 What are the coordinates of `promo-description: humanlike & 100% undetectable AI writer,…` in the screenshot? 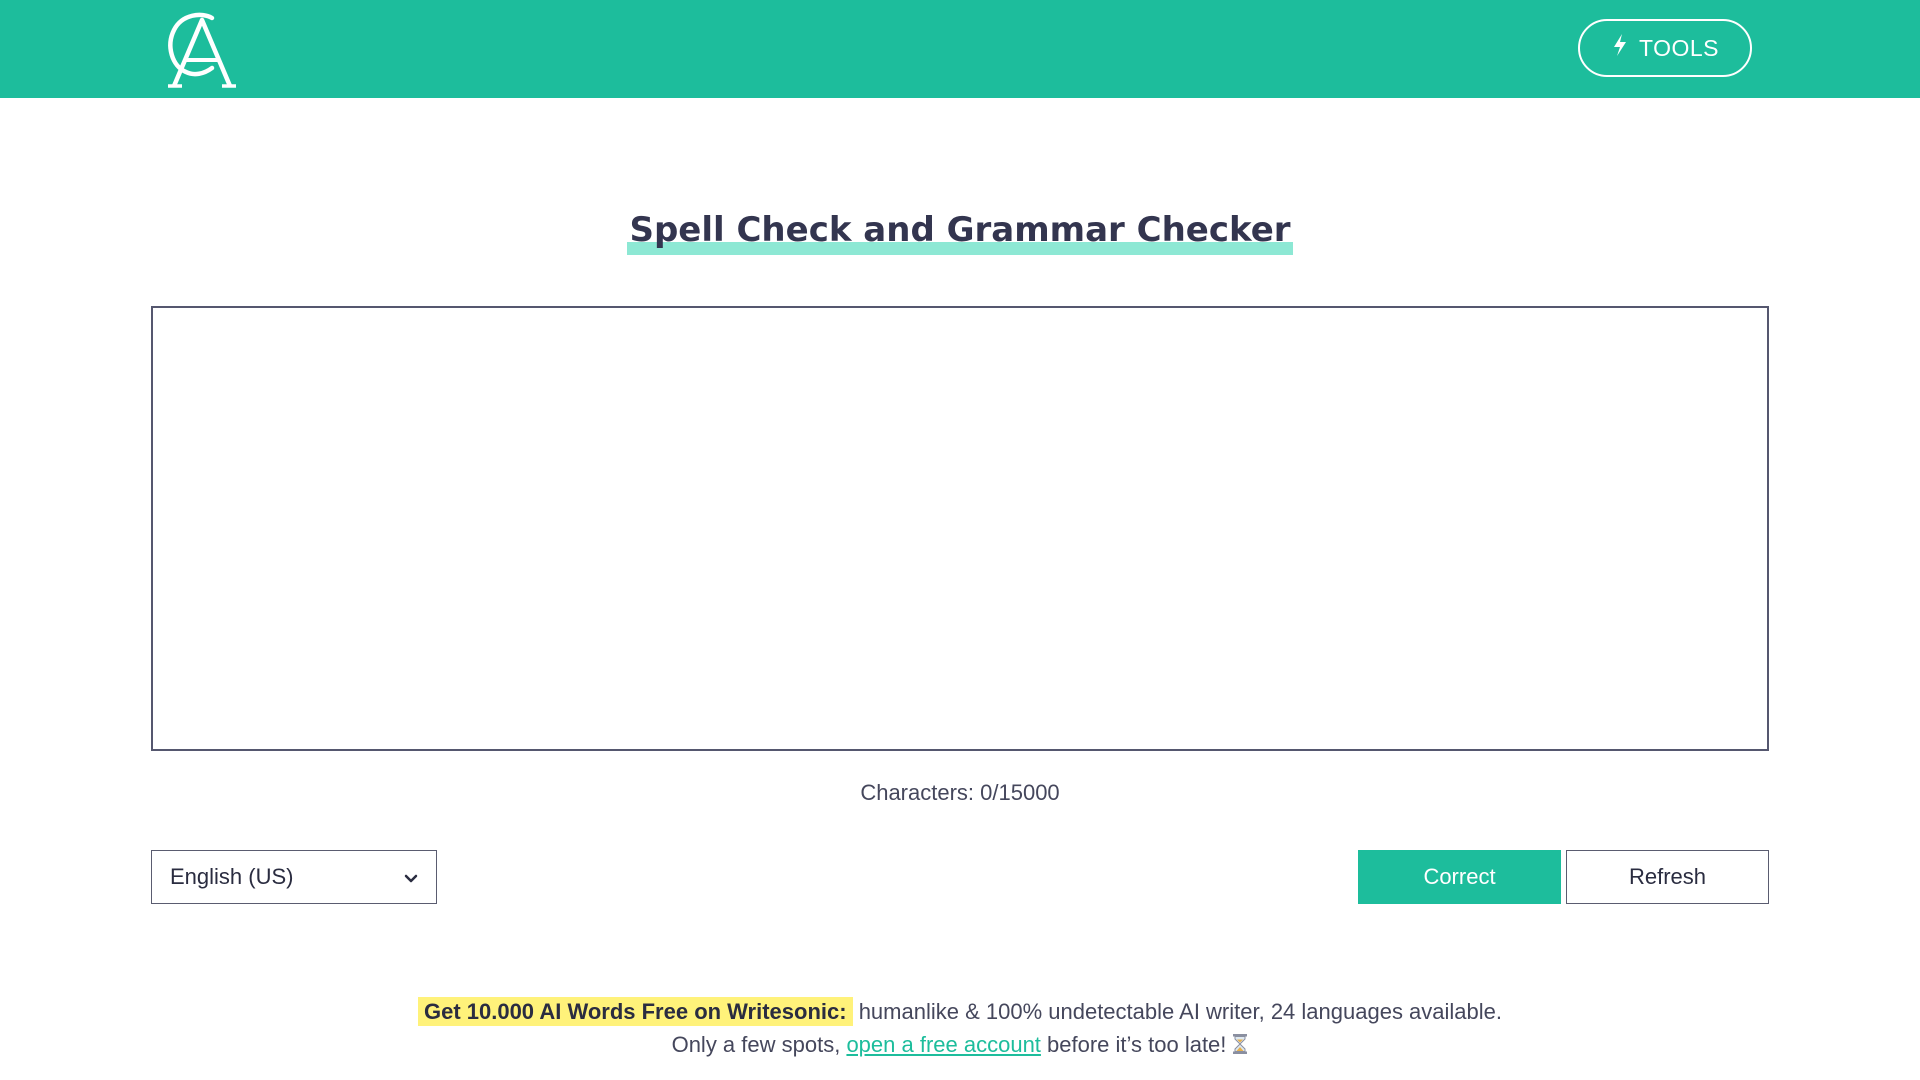 It's located at (1177, 1011).